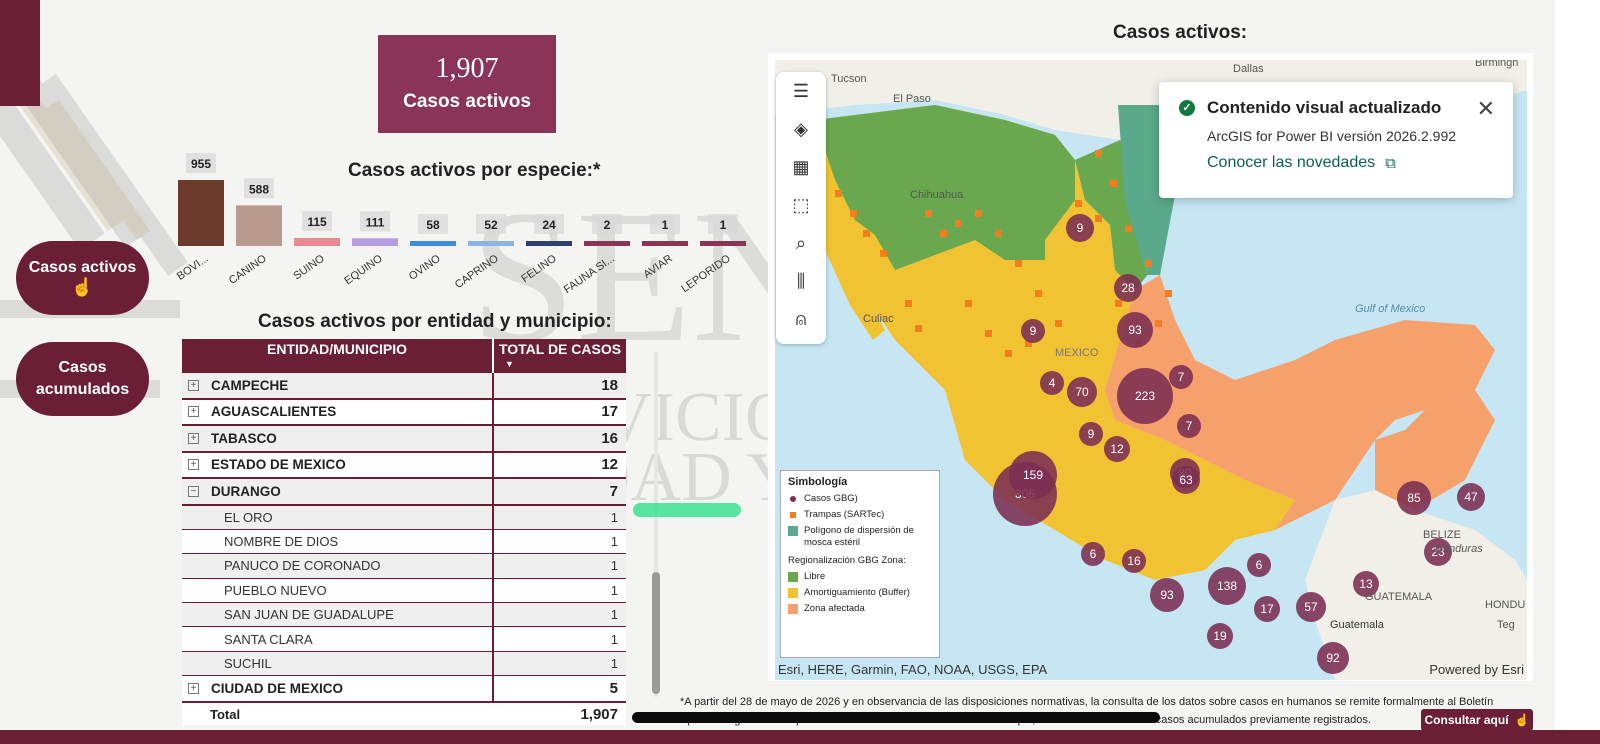 Image resolution: width=1600 pixels, height=744 pixels. I want to click on total-label: Total, so click(225, 715).